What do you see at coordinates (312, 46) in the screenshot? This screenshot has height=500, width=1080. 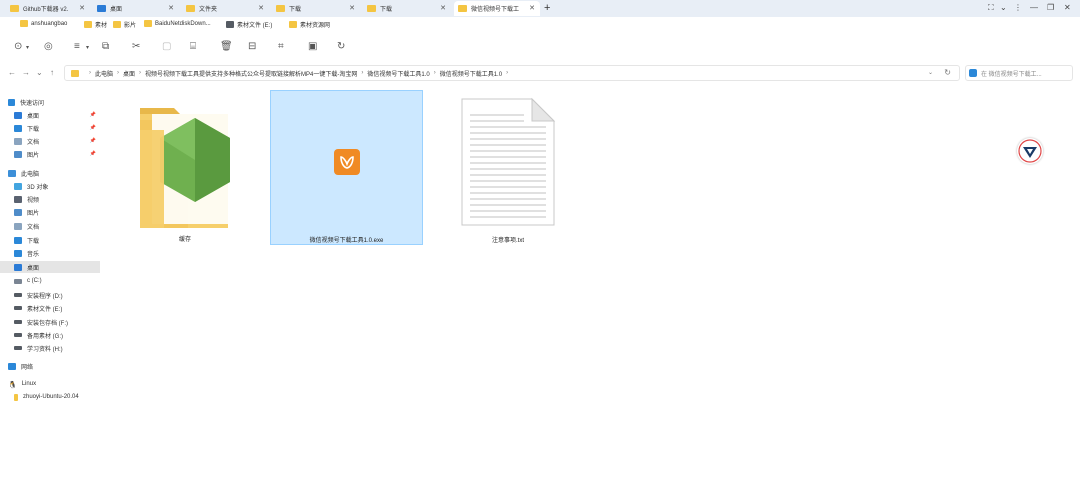 I see `save-icon: ▣` at bounding box center [312, 46].